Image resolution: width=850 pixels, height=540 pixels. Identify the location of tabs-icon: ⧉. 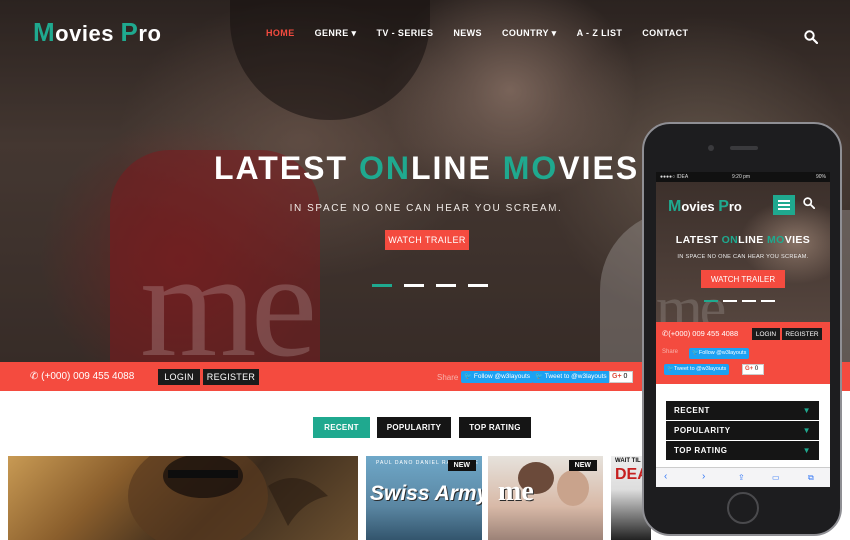
(811, 478).